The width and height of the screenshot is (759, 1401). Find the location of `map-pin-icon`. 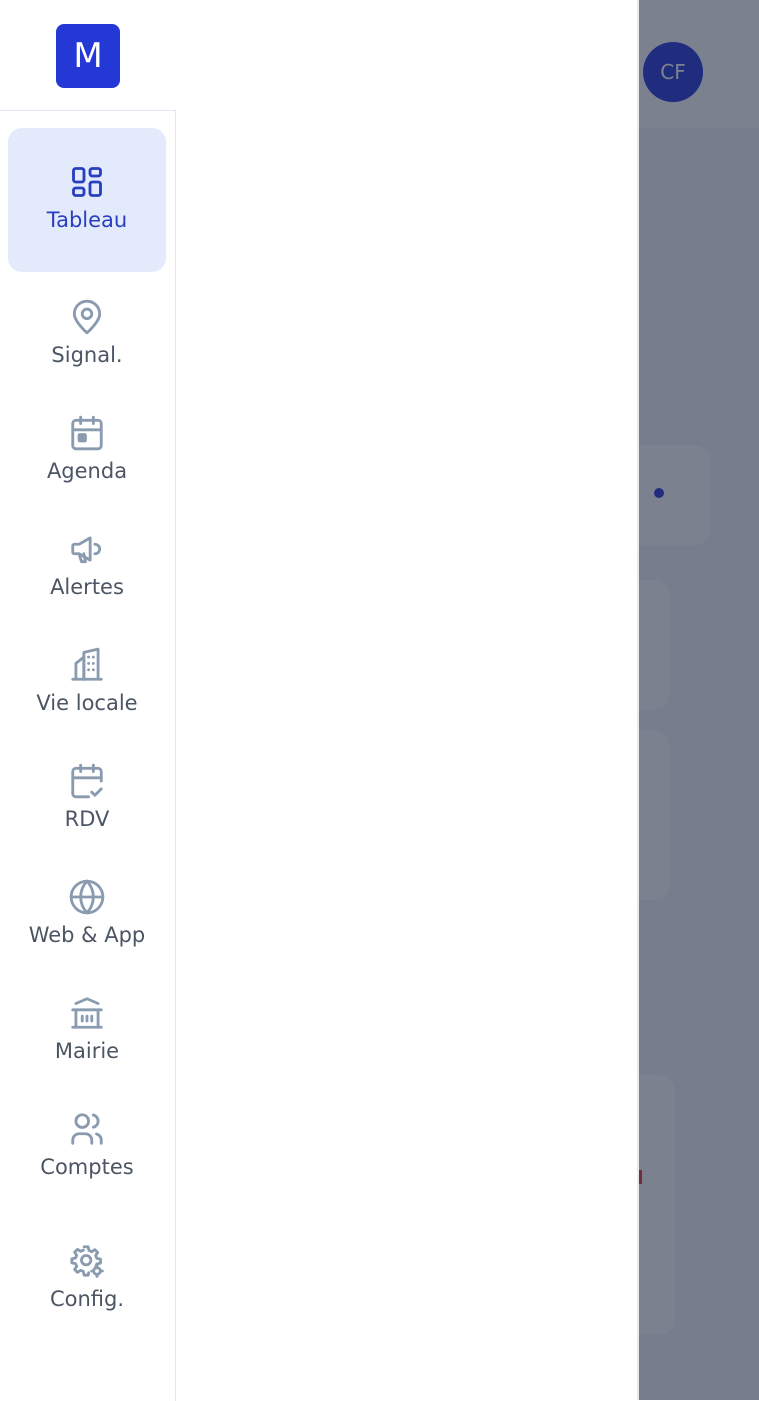

map-pin-icon is located at coordinates (87, 317).